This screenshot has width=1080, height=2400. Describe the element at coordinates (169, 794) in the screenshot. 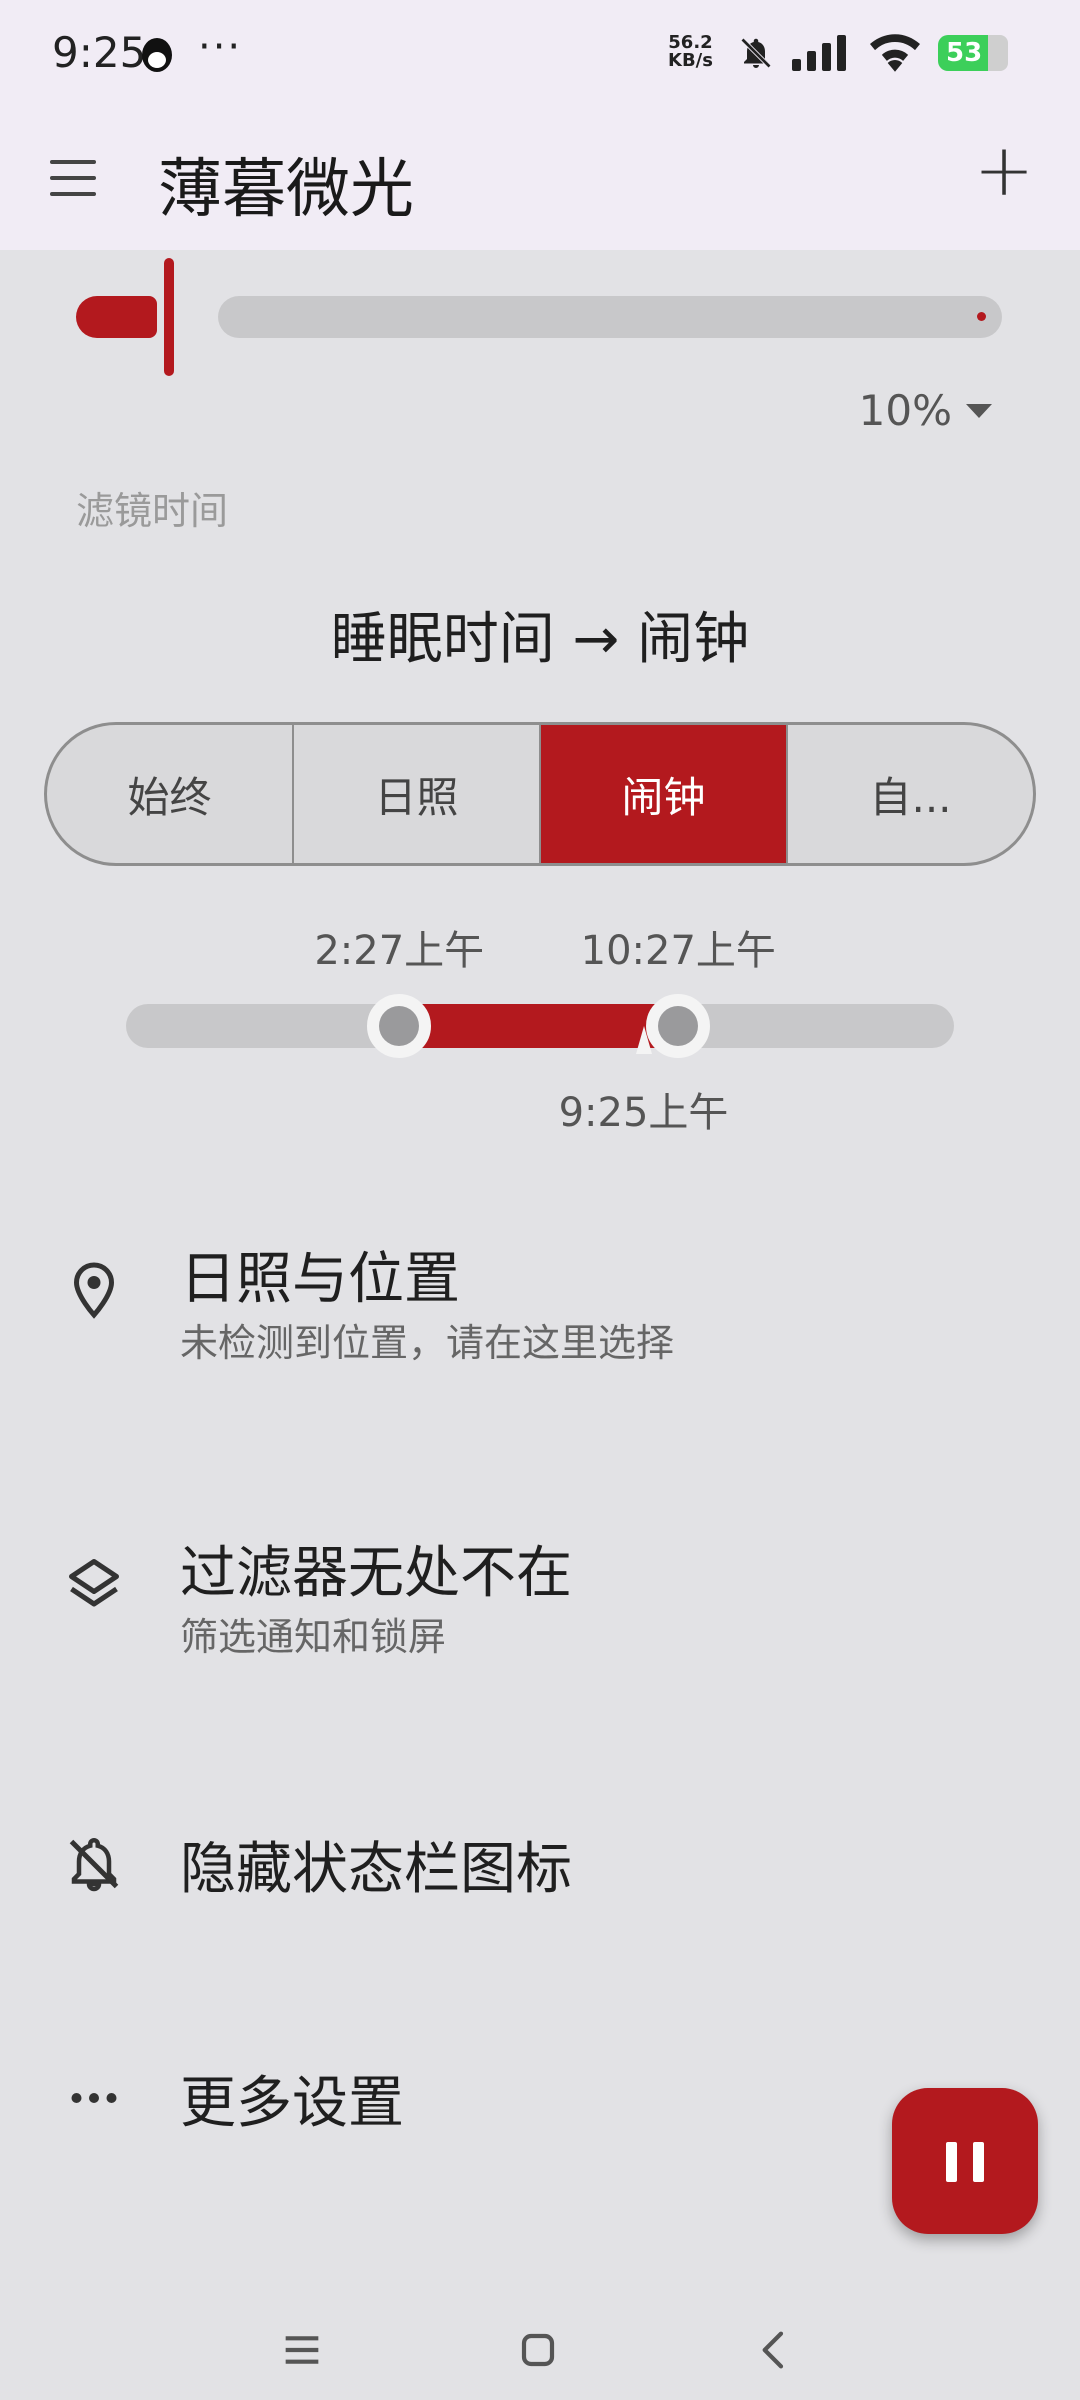

I see `mode-always: 始终` at that location.